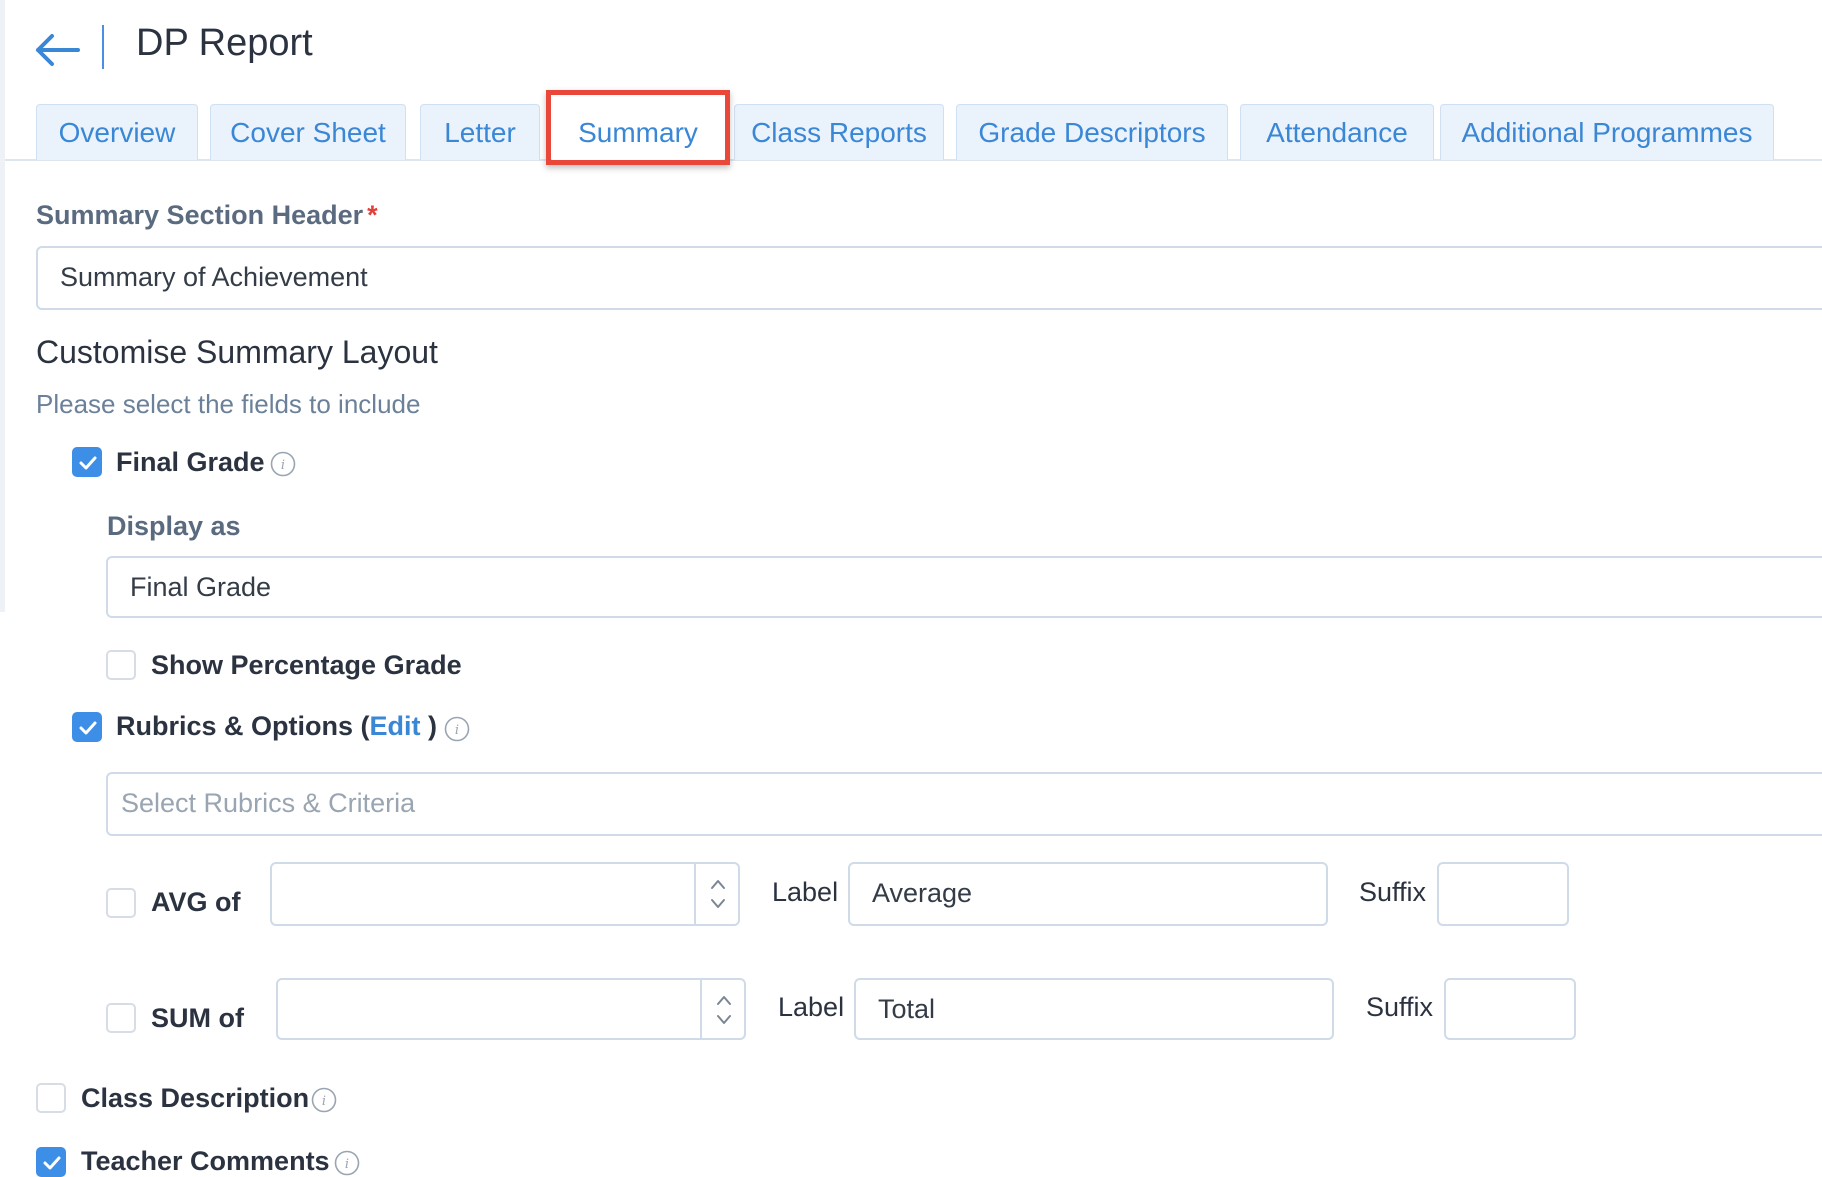 This screenshot has height=1177, width=1822. What do you see at coordinates (237, 352) in the screenshot?
I see `layout-title: Customise Summary Layout` at bounding box center [237, 352].